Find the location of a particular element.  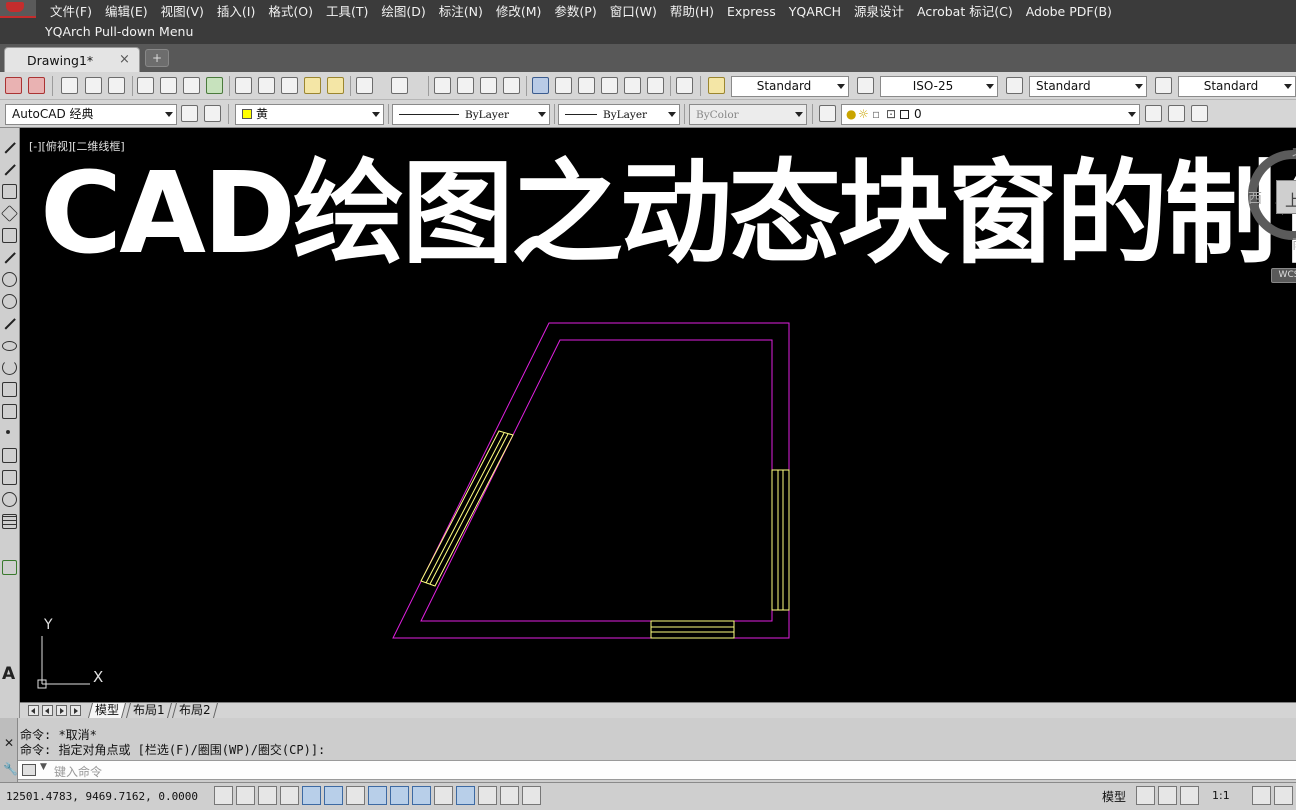

menu-yqarch-pulldown: YQArch Pull-down Menu is located at coordinates (119, 32).